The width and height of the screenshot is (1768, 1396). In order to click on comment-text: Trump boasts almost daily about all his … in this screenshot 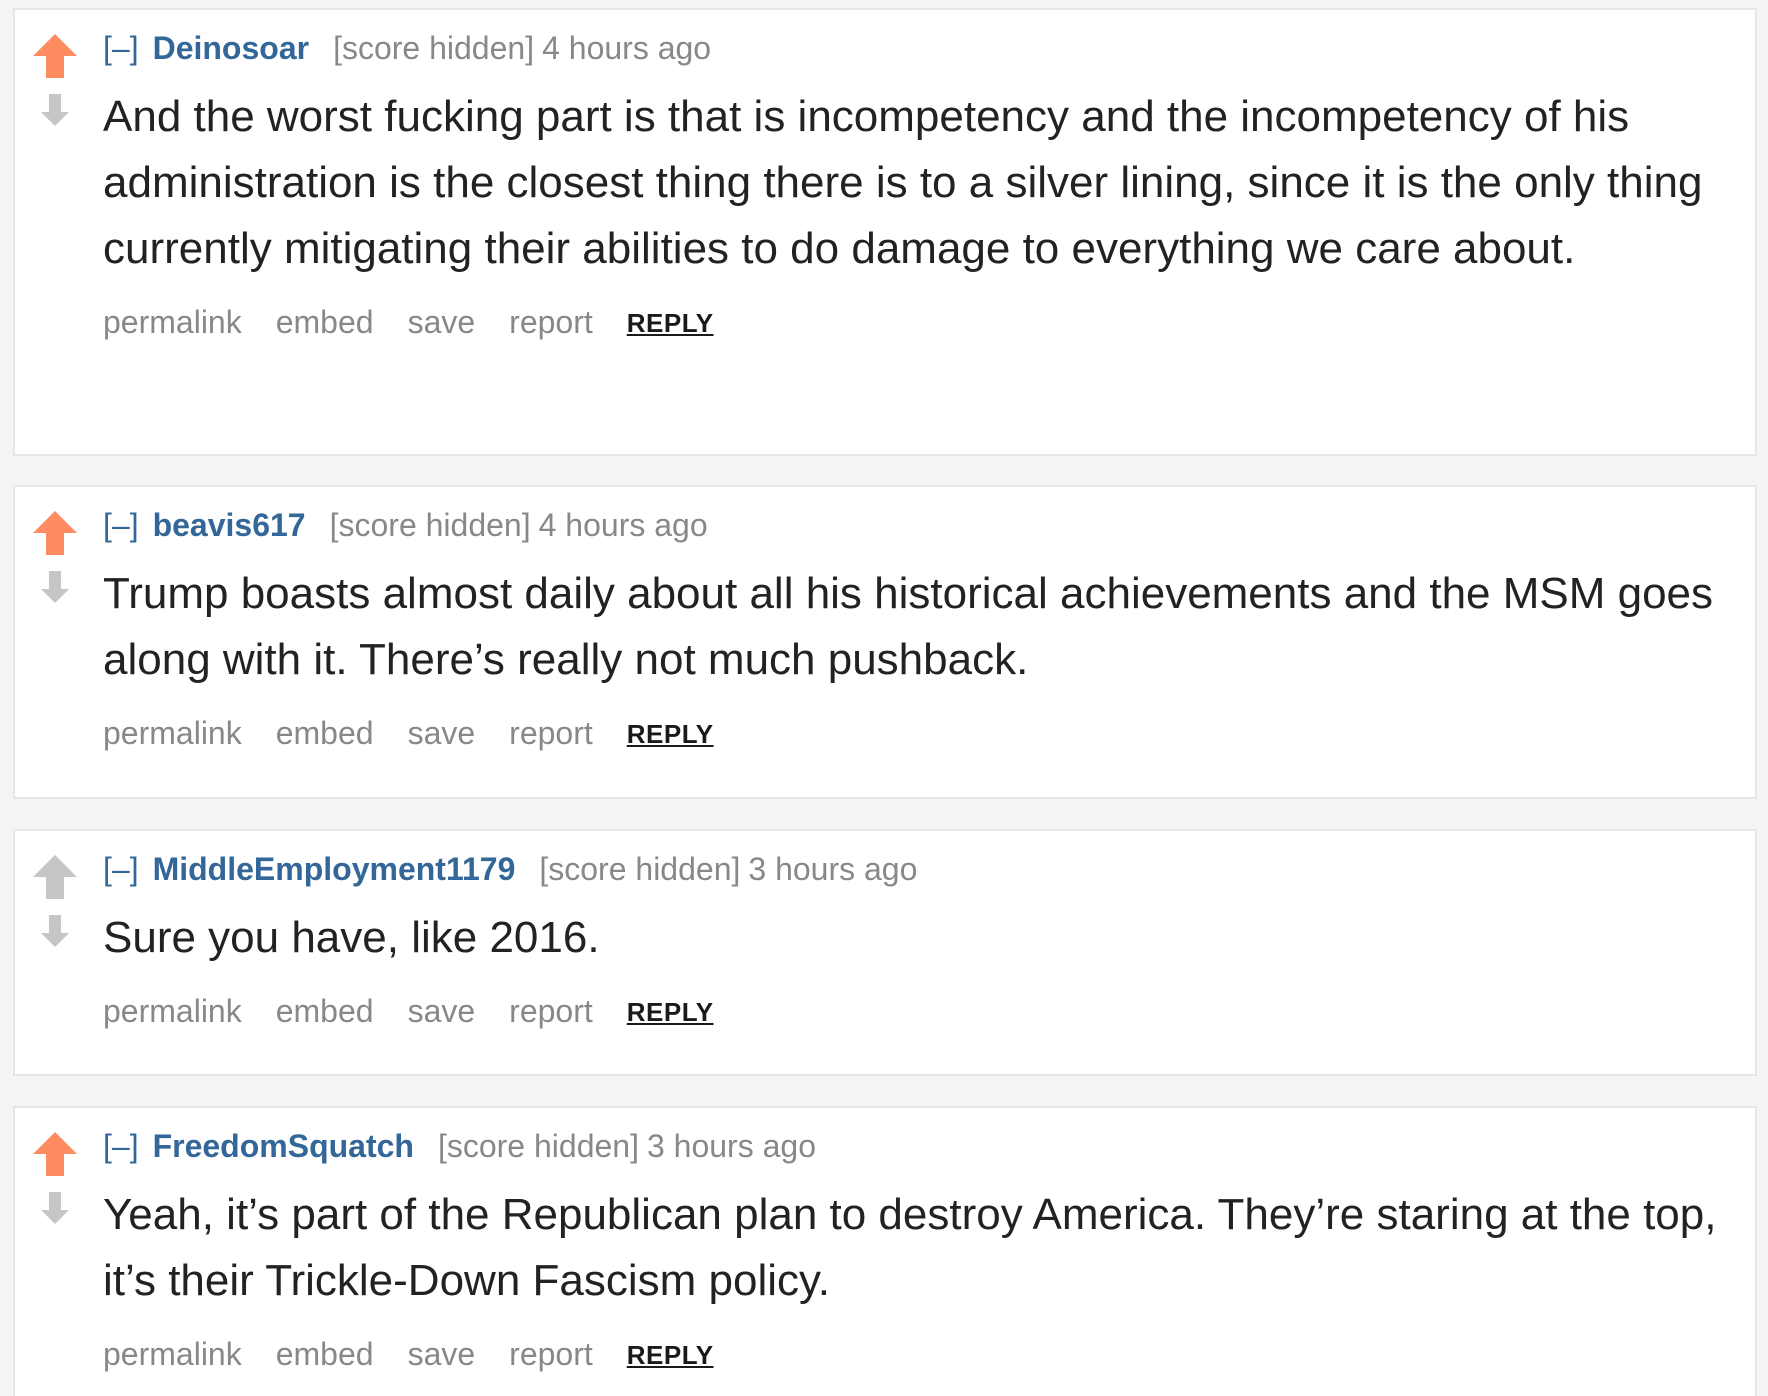, I will do `click(908, 626)`.